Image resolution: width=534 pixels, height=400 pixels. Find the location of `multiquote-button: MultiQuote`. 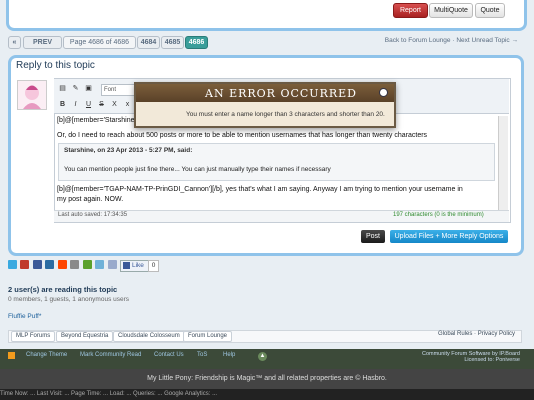

multiquote-button: MultiQuote is located at coordinates (451, 10).